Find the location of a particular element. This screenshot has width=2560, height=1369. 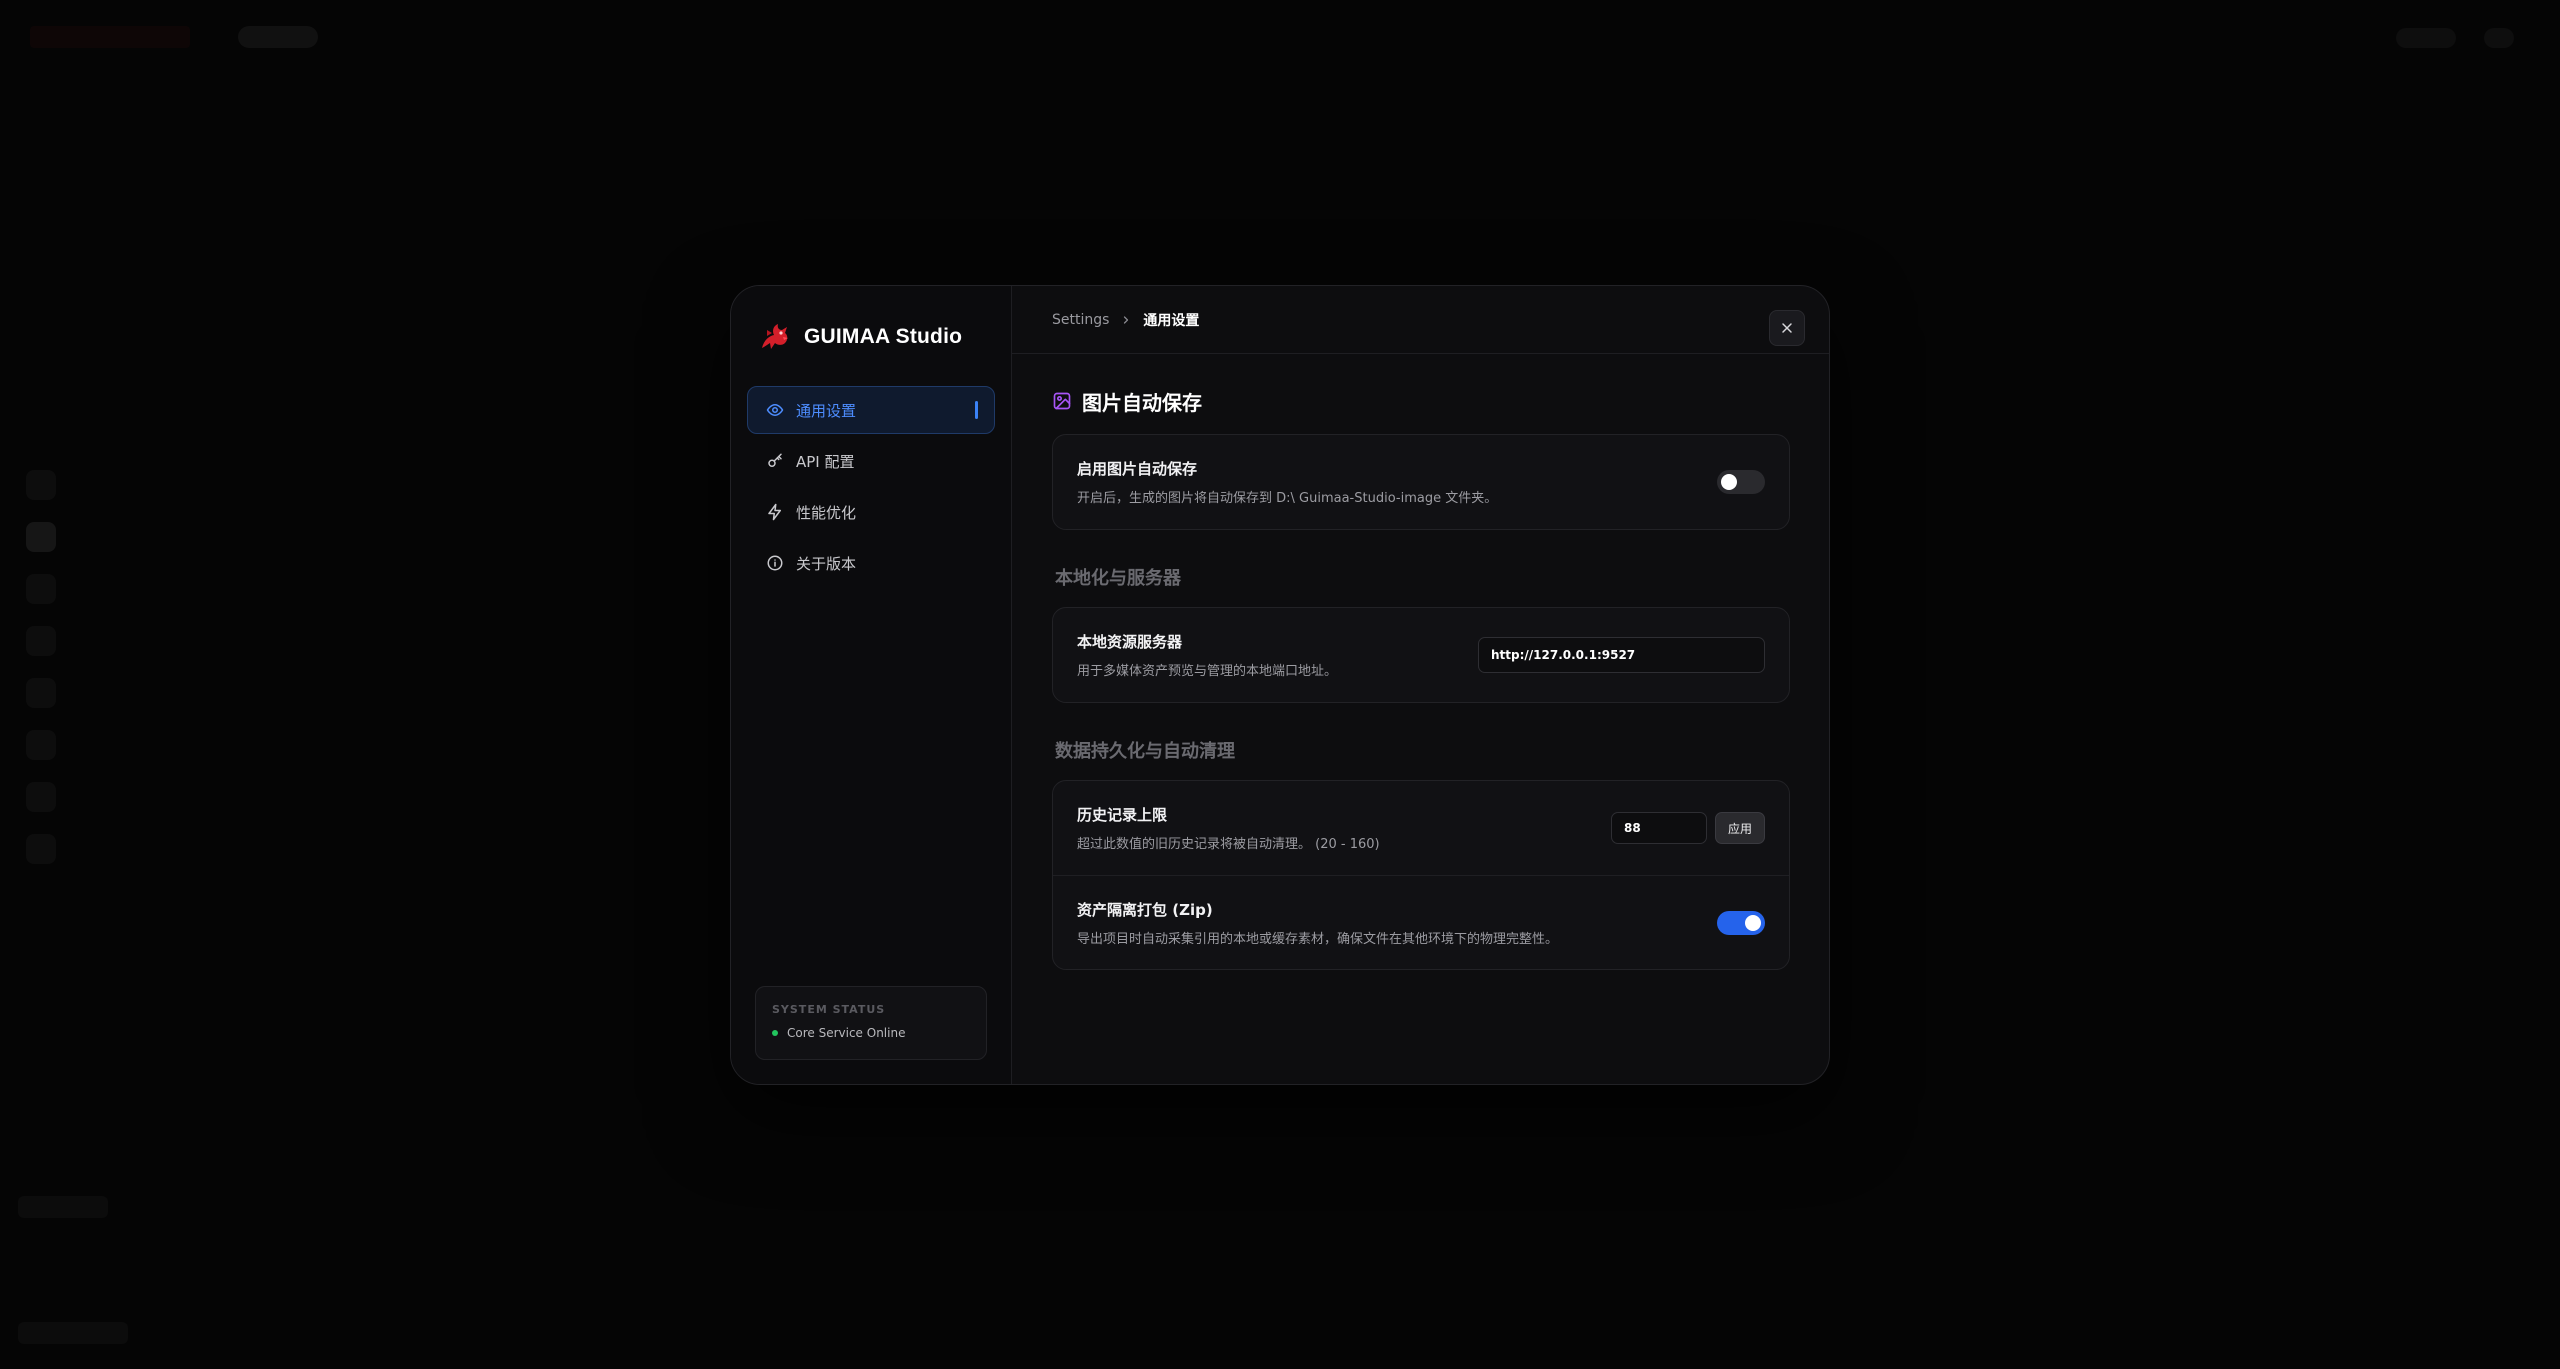

history-limit-controls: 应用 is located at coordinates (1688, 828).